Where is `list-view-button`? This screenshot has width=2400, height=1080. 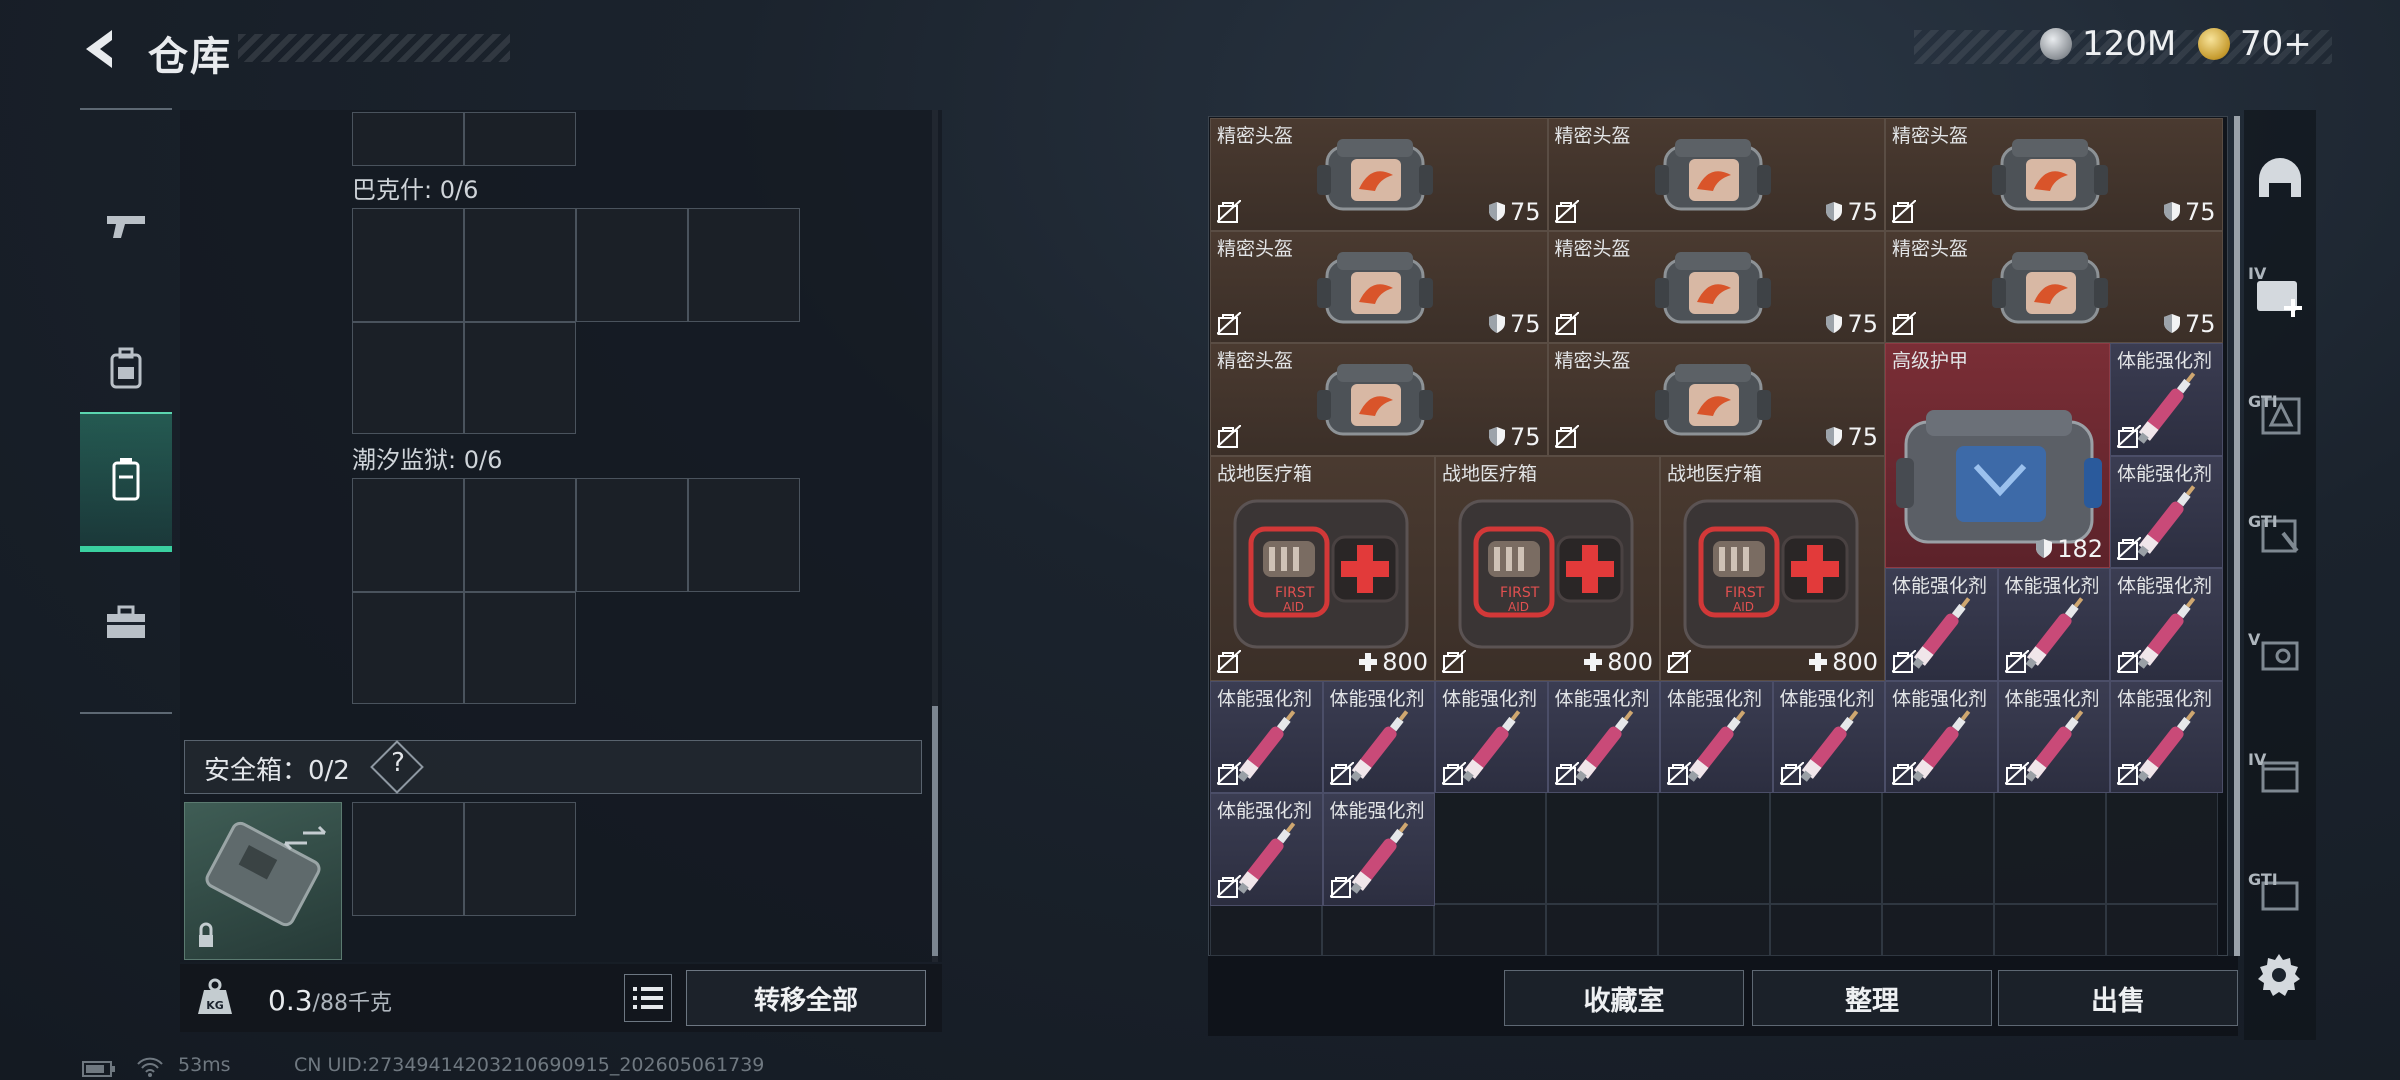
list-view-button is located at coordinates (648, 998).